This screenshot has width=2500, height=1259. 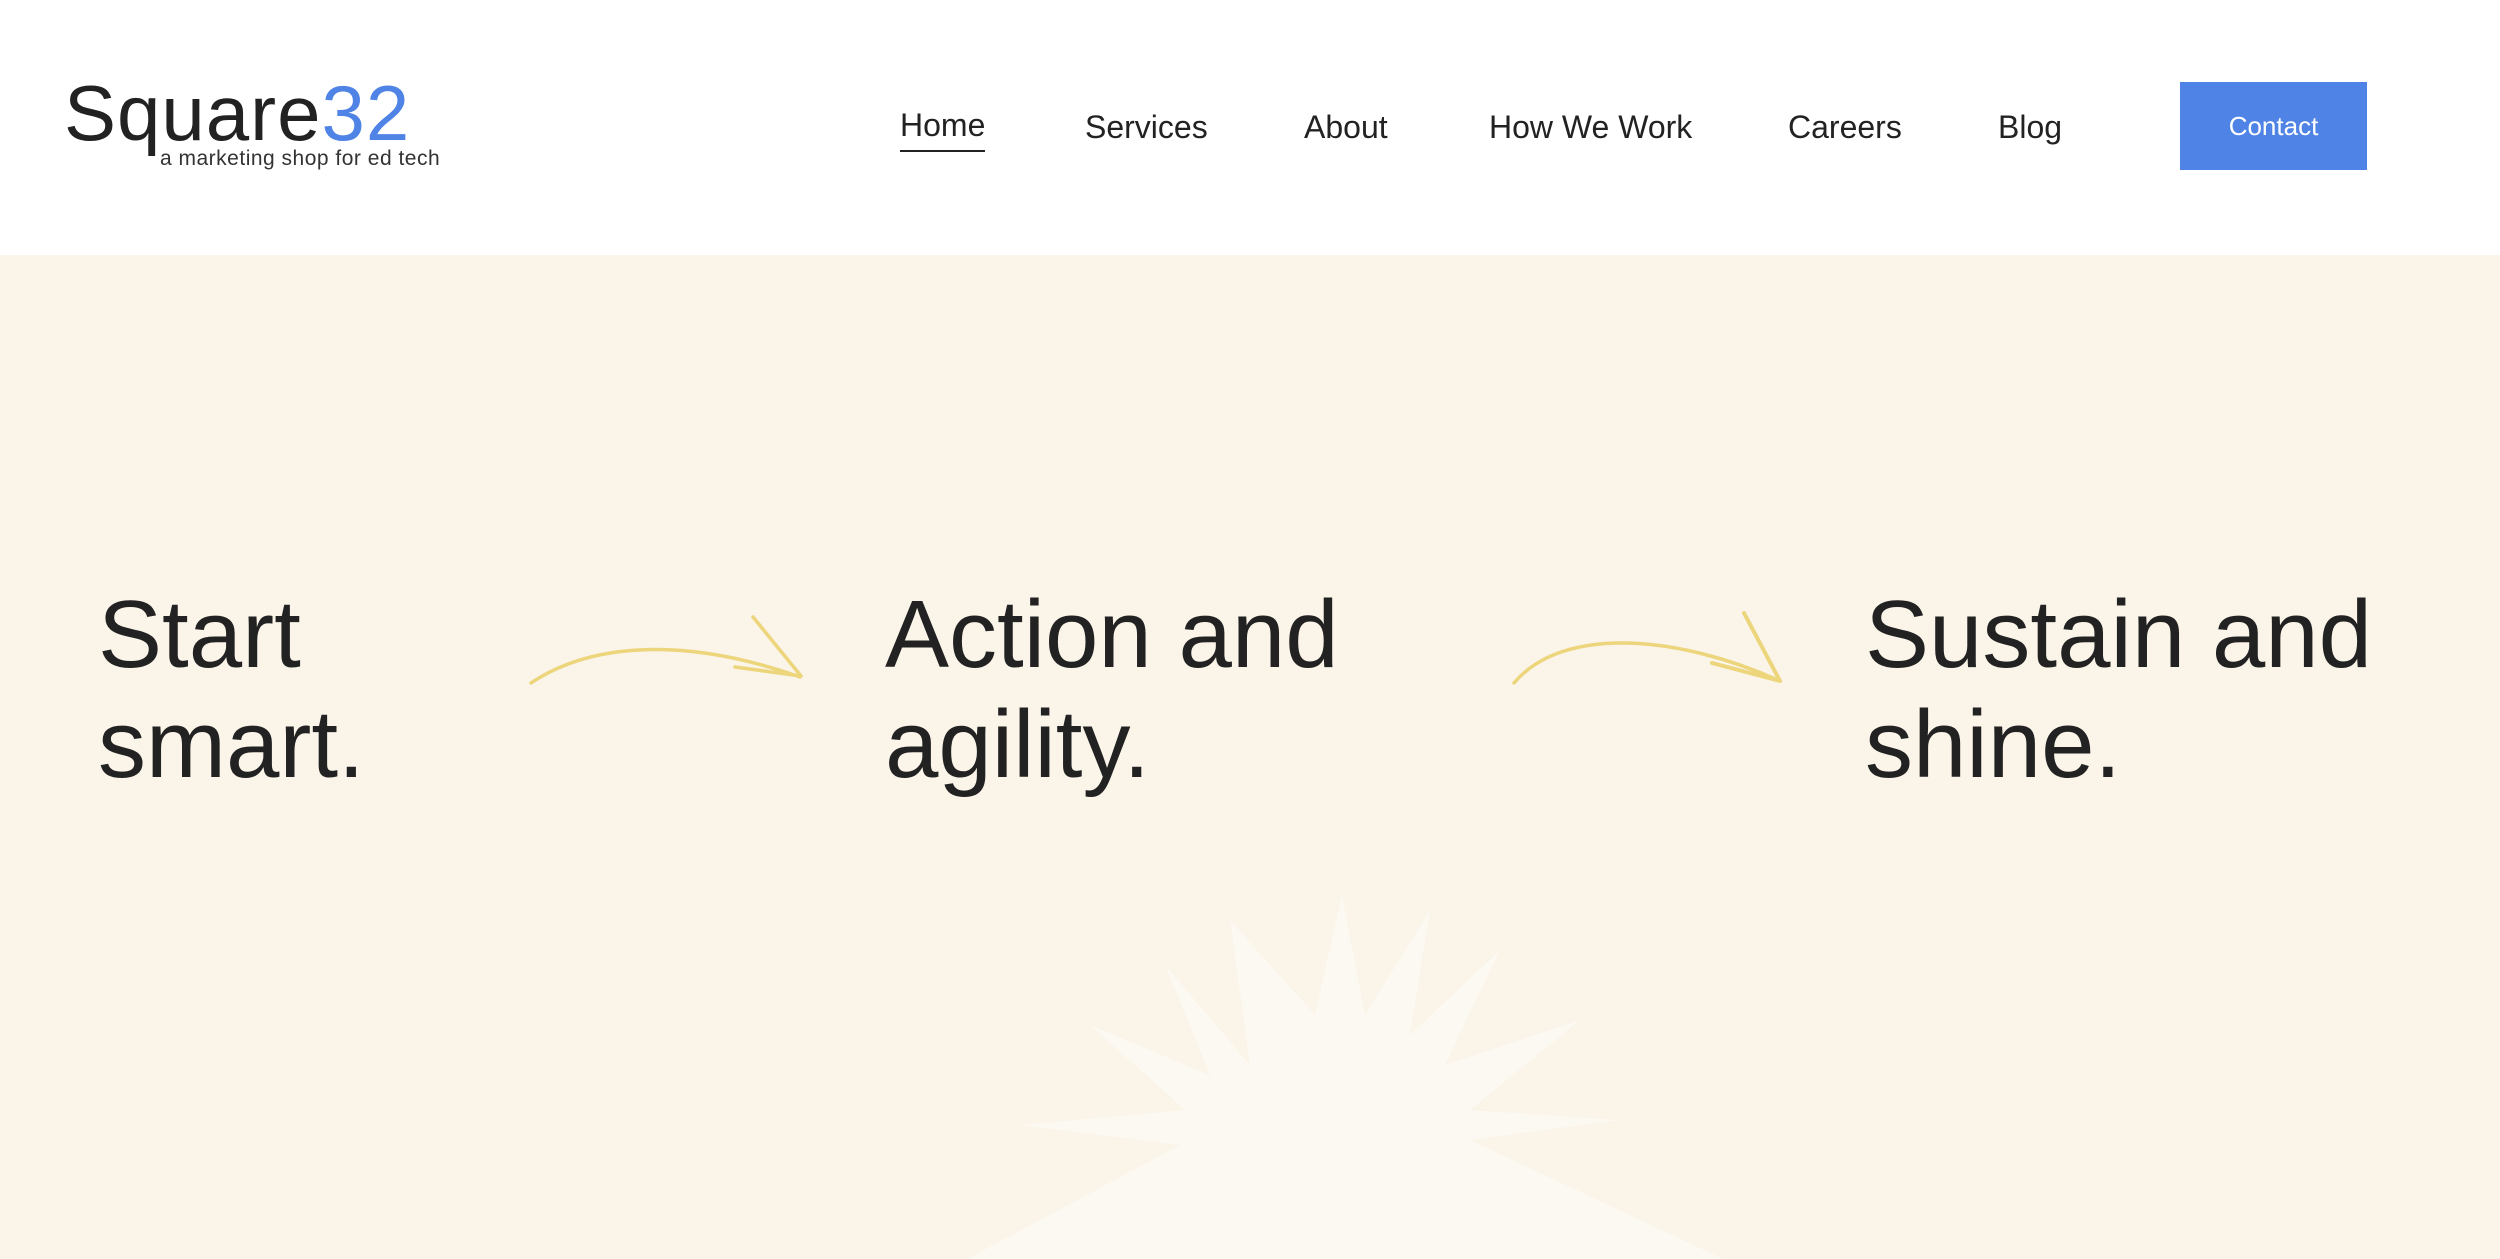 I want to click on contact-button: Contact, so click(x=2273, y=126).